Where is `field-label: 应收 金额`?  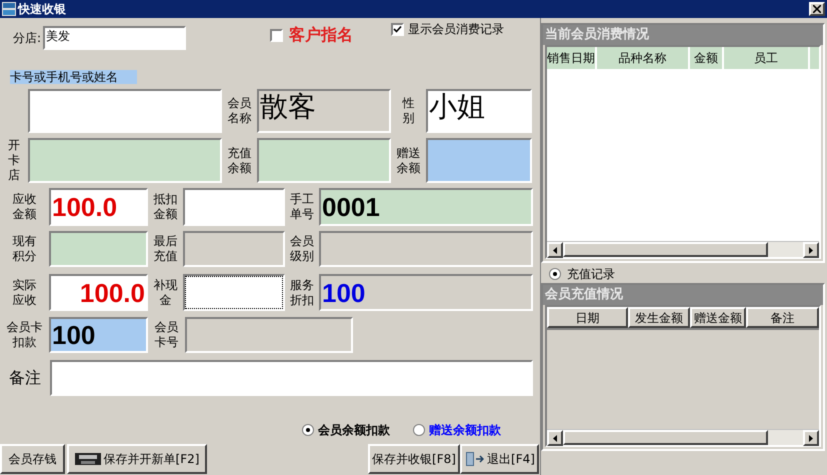
field-label: 应收 金额 is located at coordinates (24, 207).